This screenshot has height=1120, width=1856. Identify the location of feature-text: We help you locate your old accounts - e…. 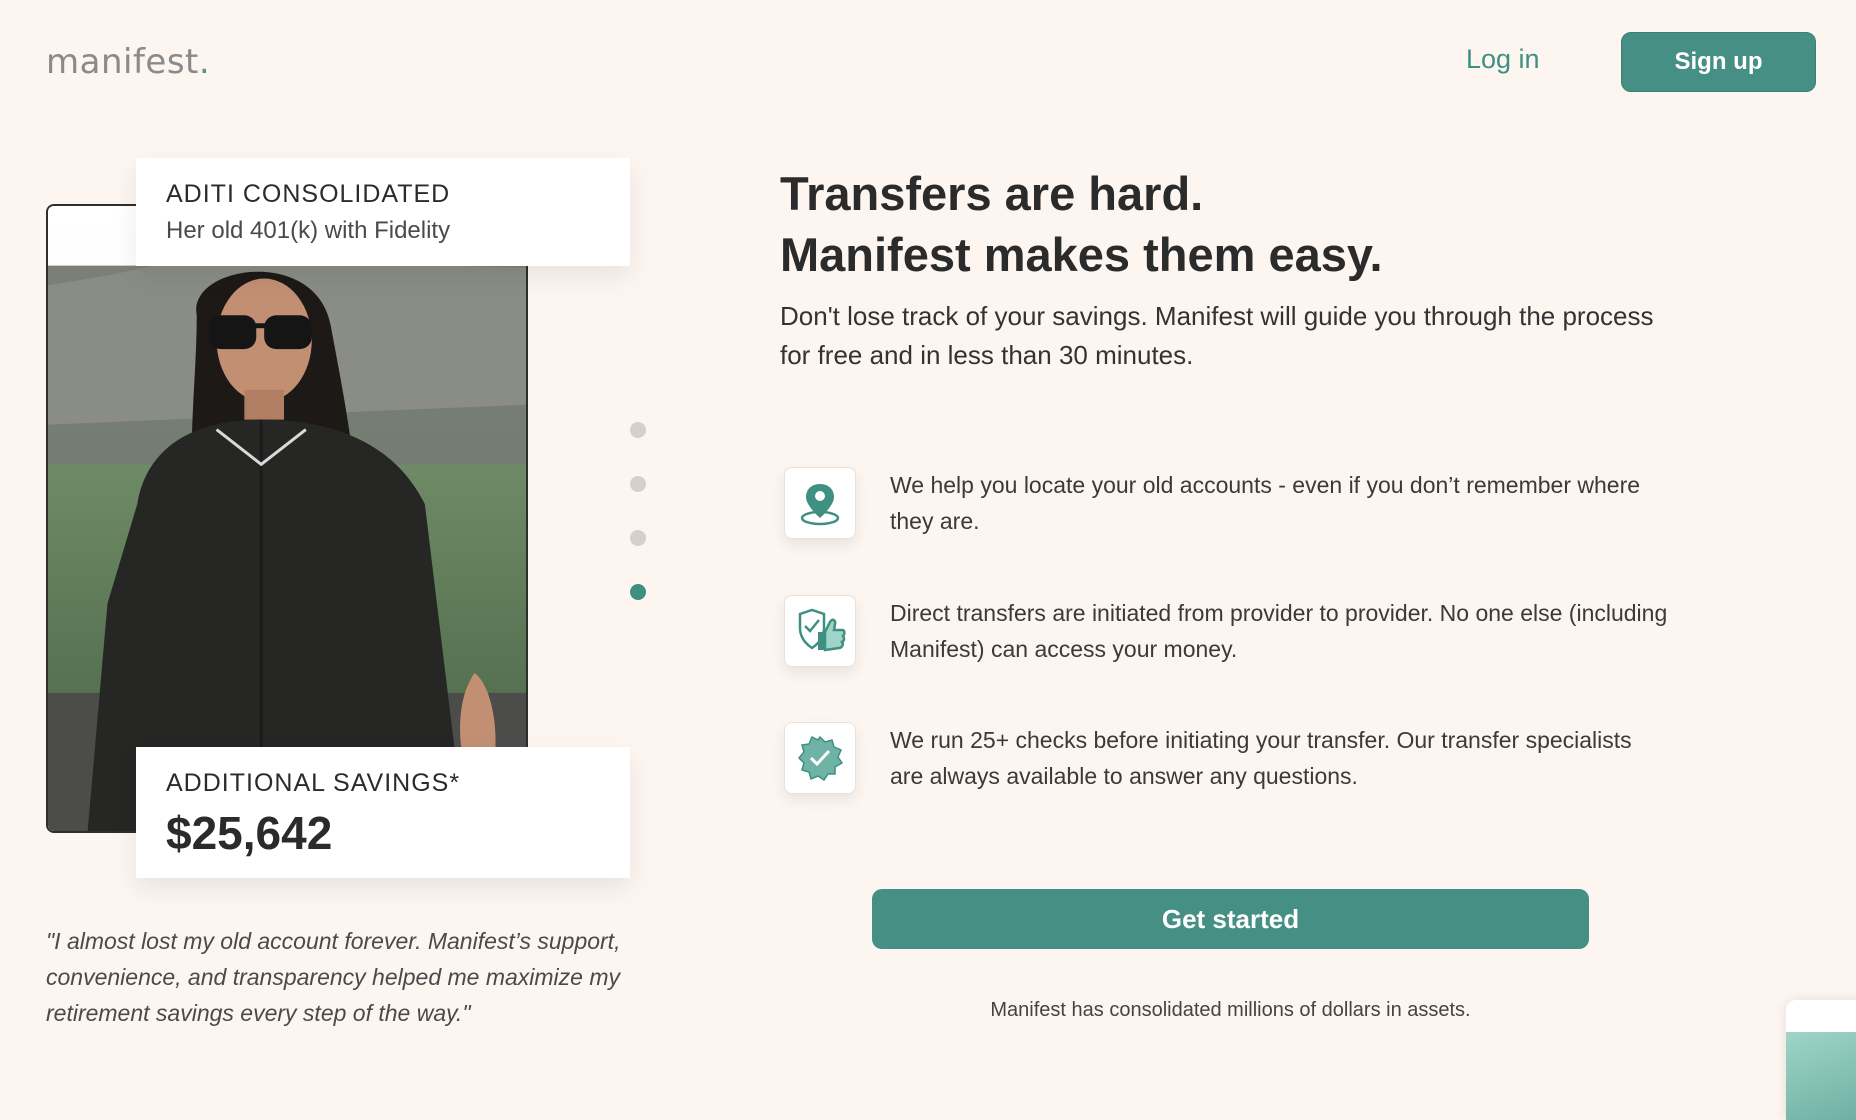
(1265, 503).